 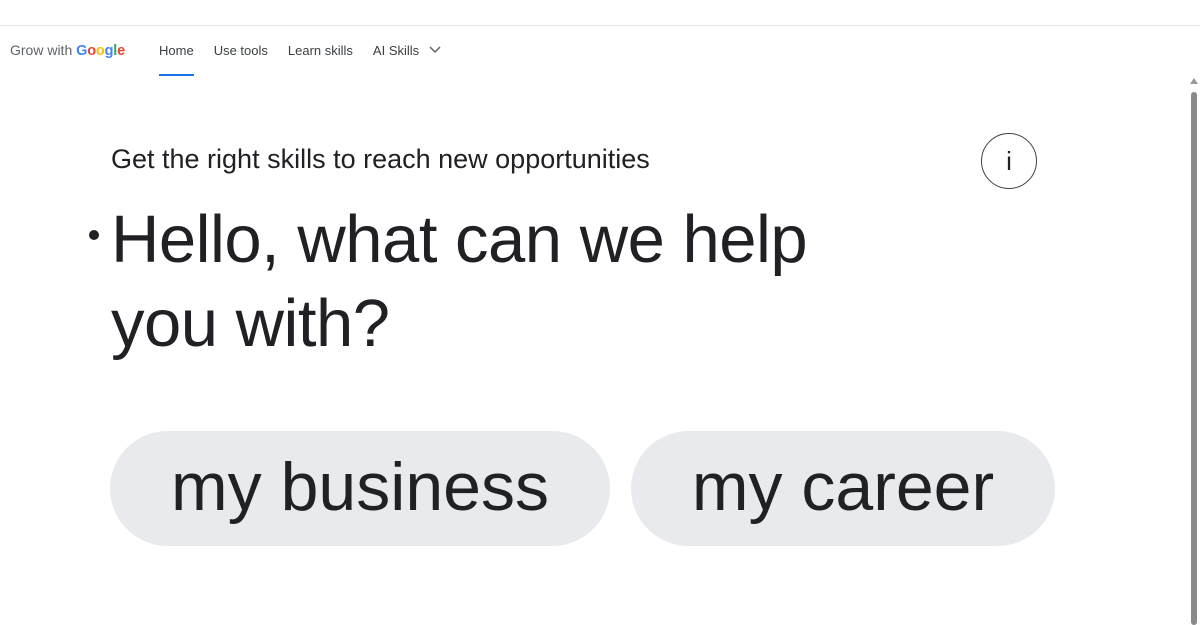 What do you see at coordinates (1194, 358) in the screenshot?
I see `scroll-thumb` at bounding box center [1194, 358].